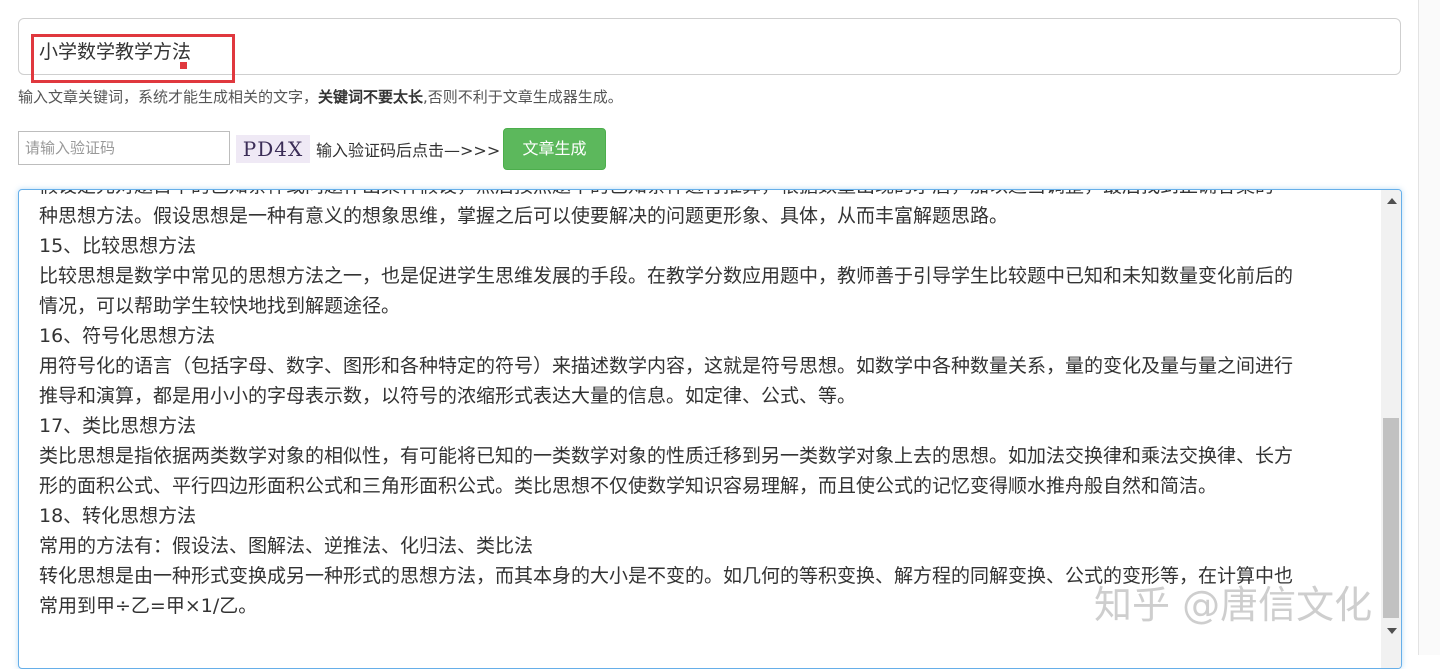  Describe the element at coordinates (1392, 201) in the screenshot. I see `scroll-up-arrow-icon` at that location.